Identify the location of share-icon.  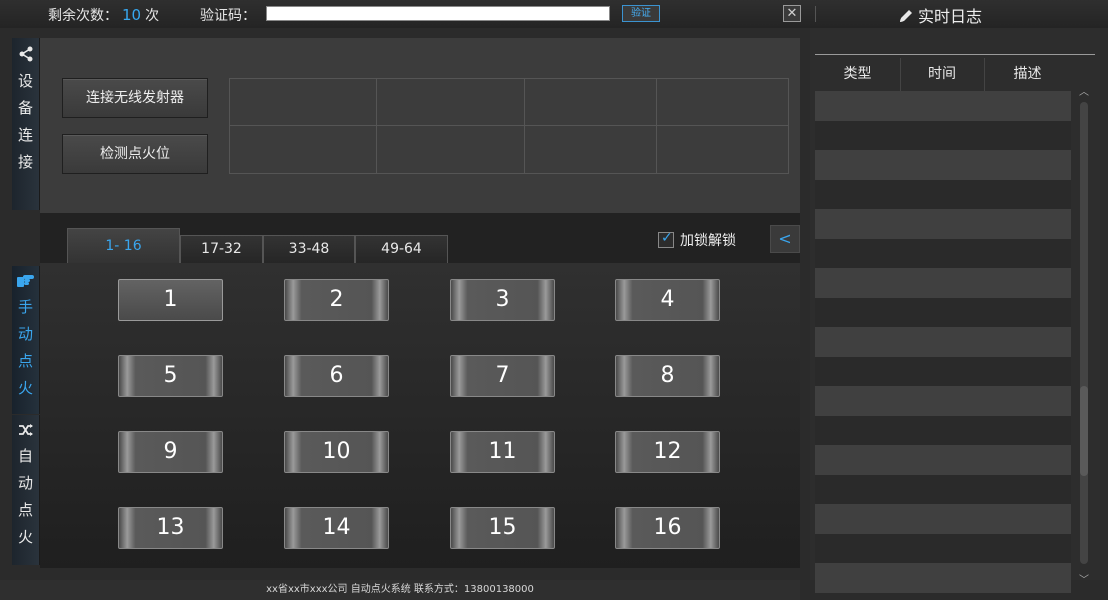
(25, 56).